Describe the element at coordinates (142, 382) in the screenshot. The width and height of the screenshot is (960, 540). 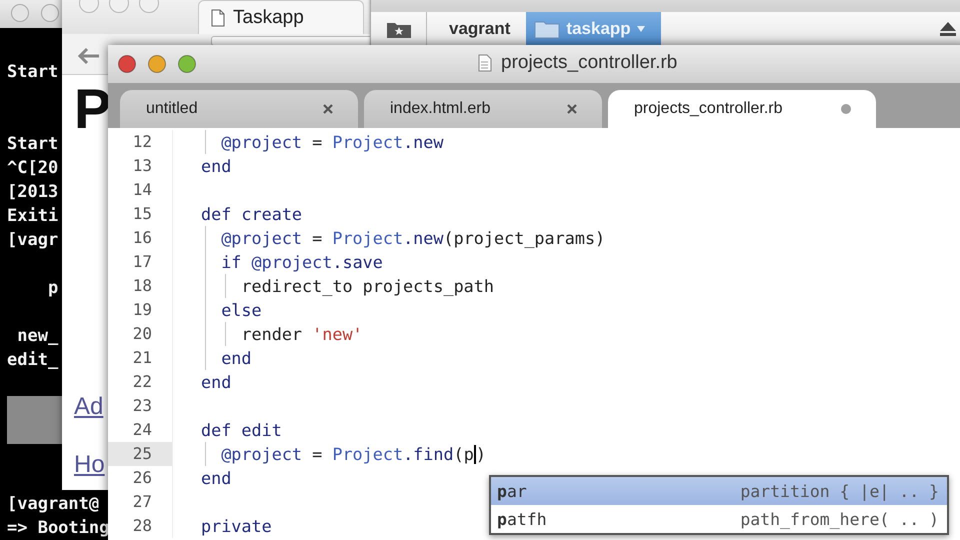
I see `line-number: 22` at that location.